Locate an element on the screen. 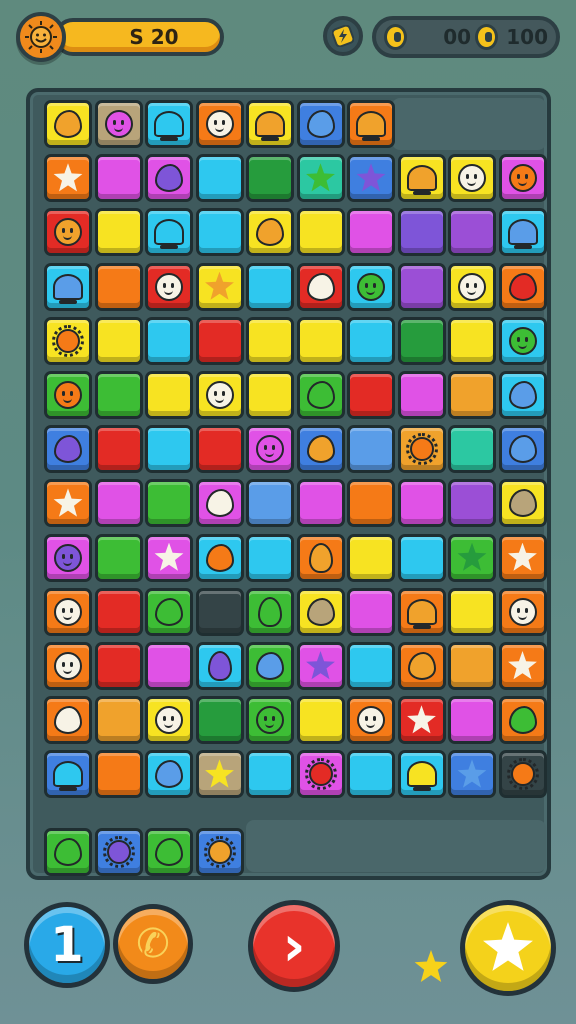 The height and width of the screenshot is (1024, 576). phone-button: ✆ is located at coordinates (153, 944).